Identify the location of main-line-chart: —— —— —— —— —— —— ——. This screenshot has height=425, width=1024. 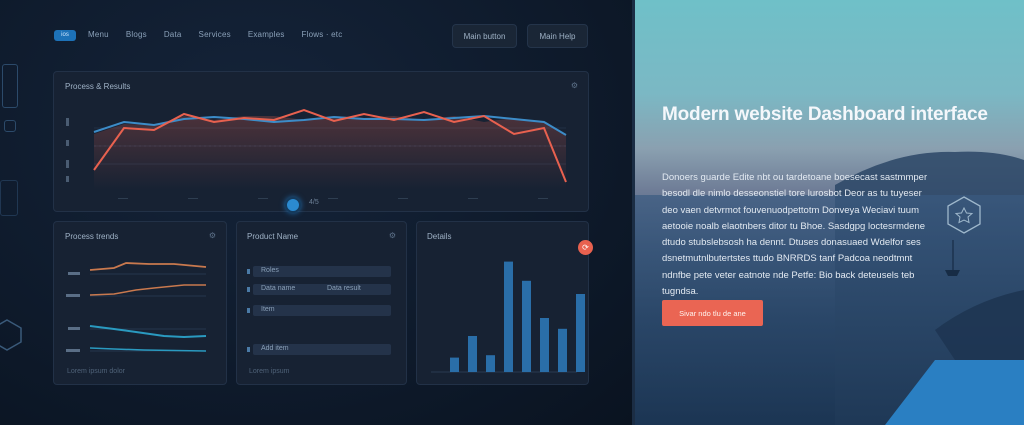
(316, 155).